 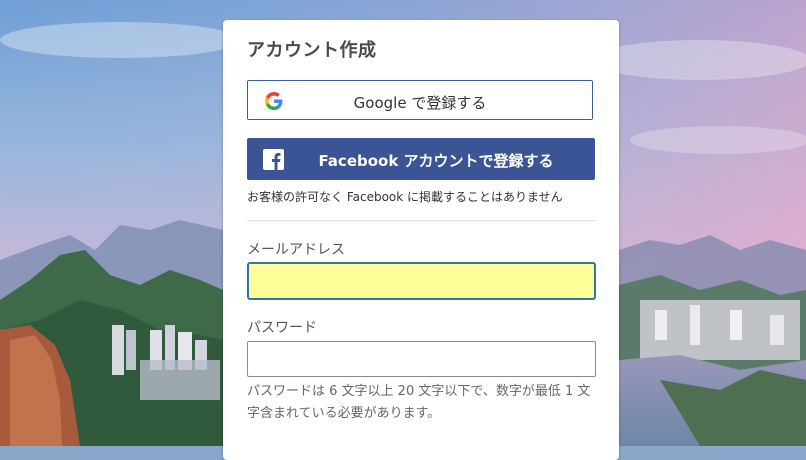 What do you see at coordinates (436, 161) in the screenshot?
I see `facebook-button-label: Facebook アカウントで登録する` at bounding box center [436, 161].